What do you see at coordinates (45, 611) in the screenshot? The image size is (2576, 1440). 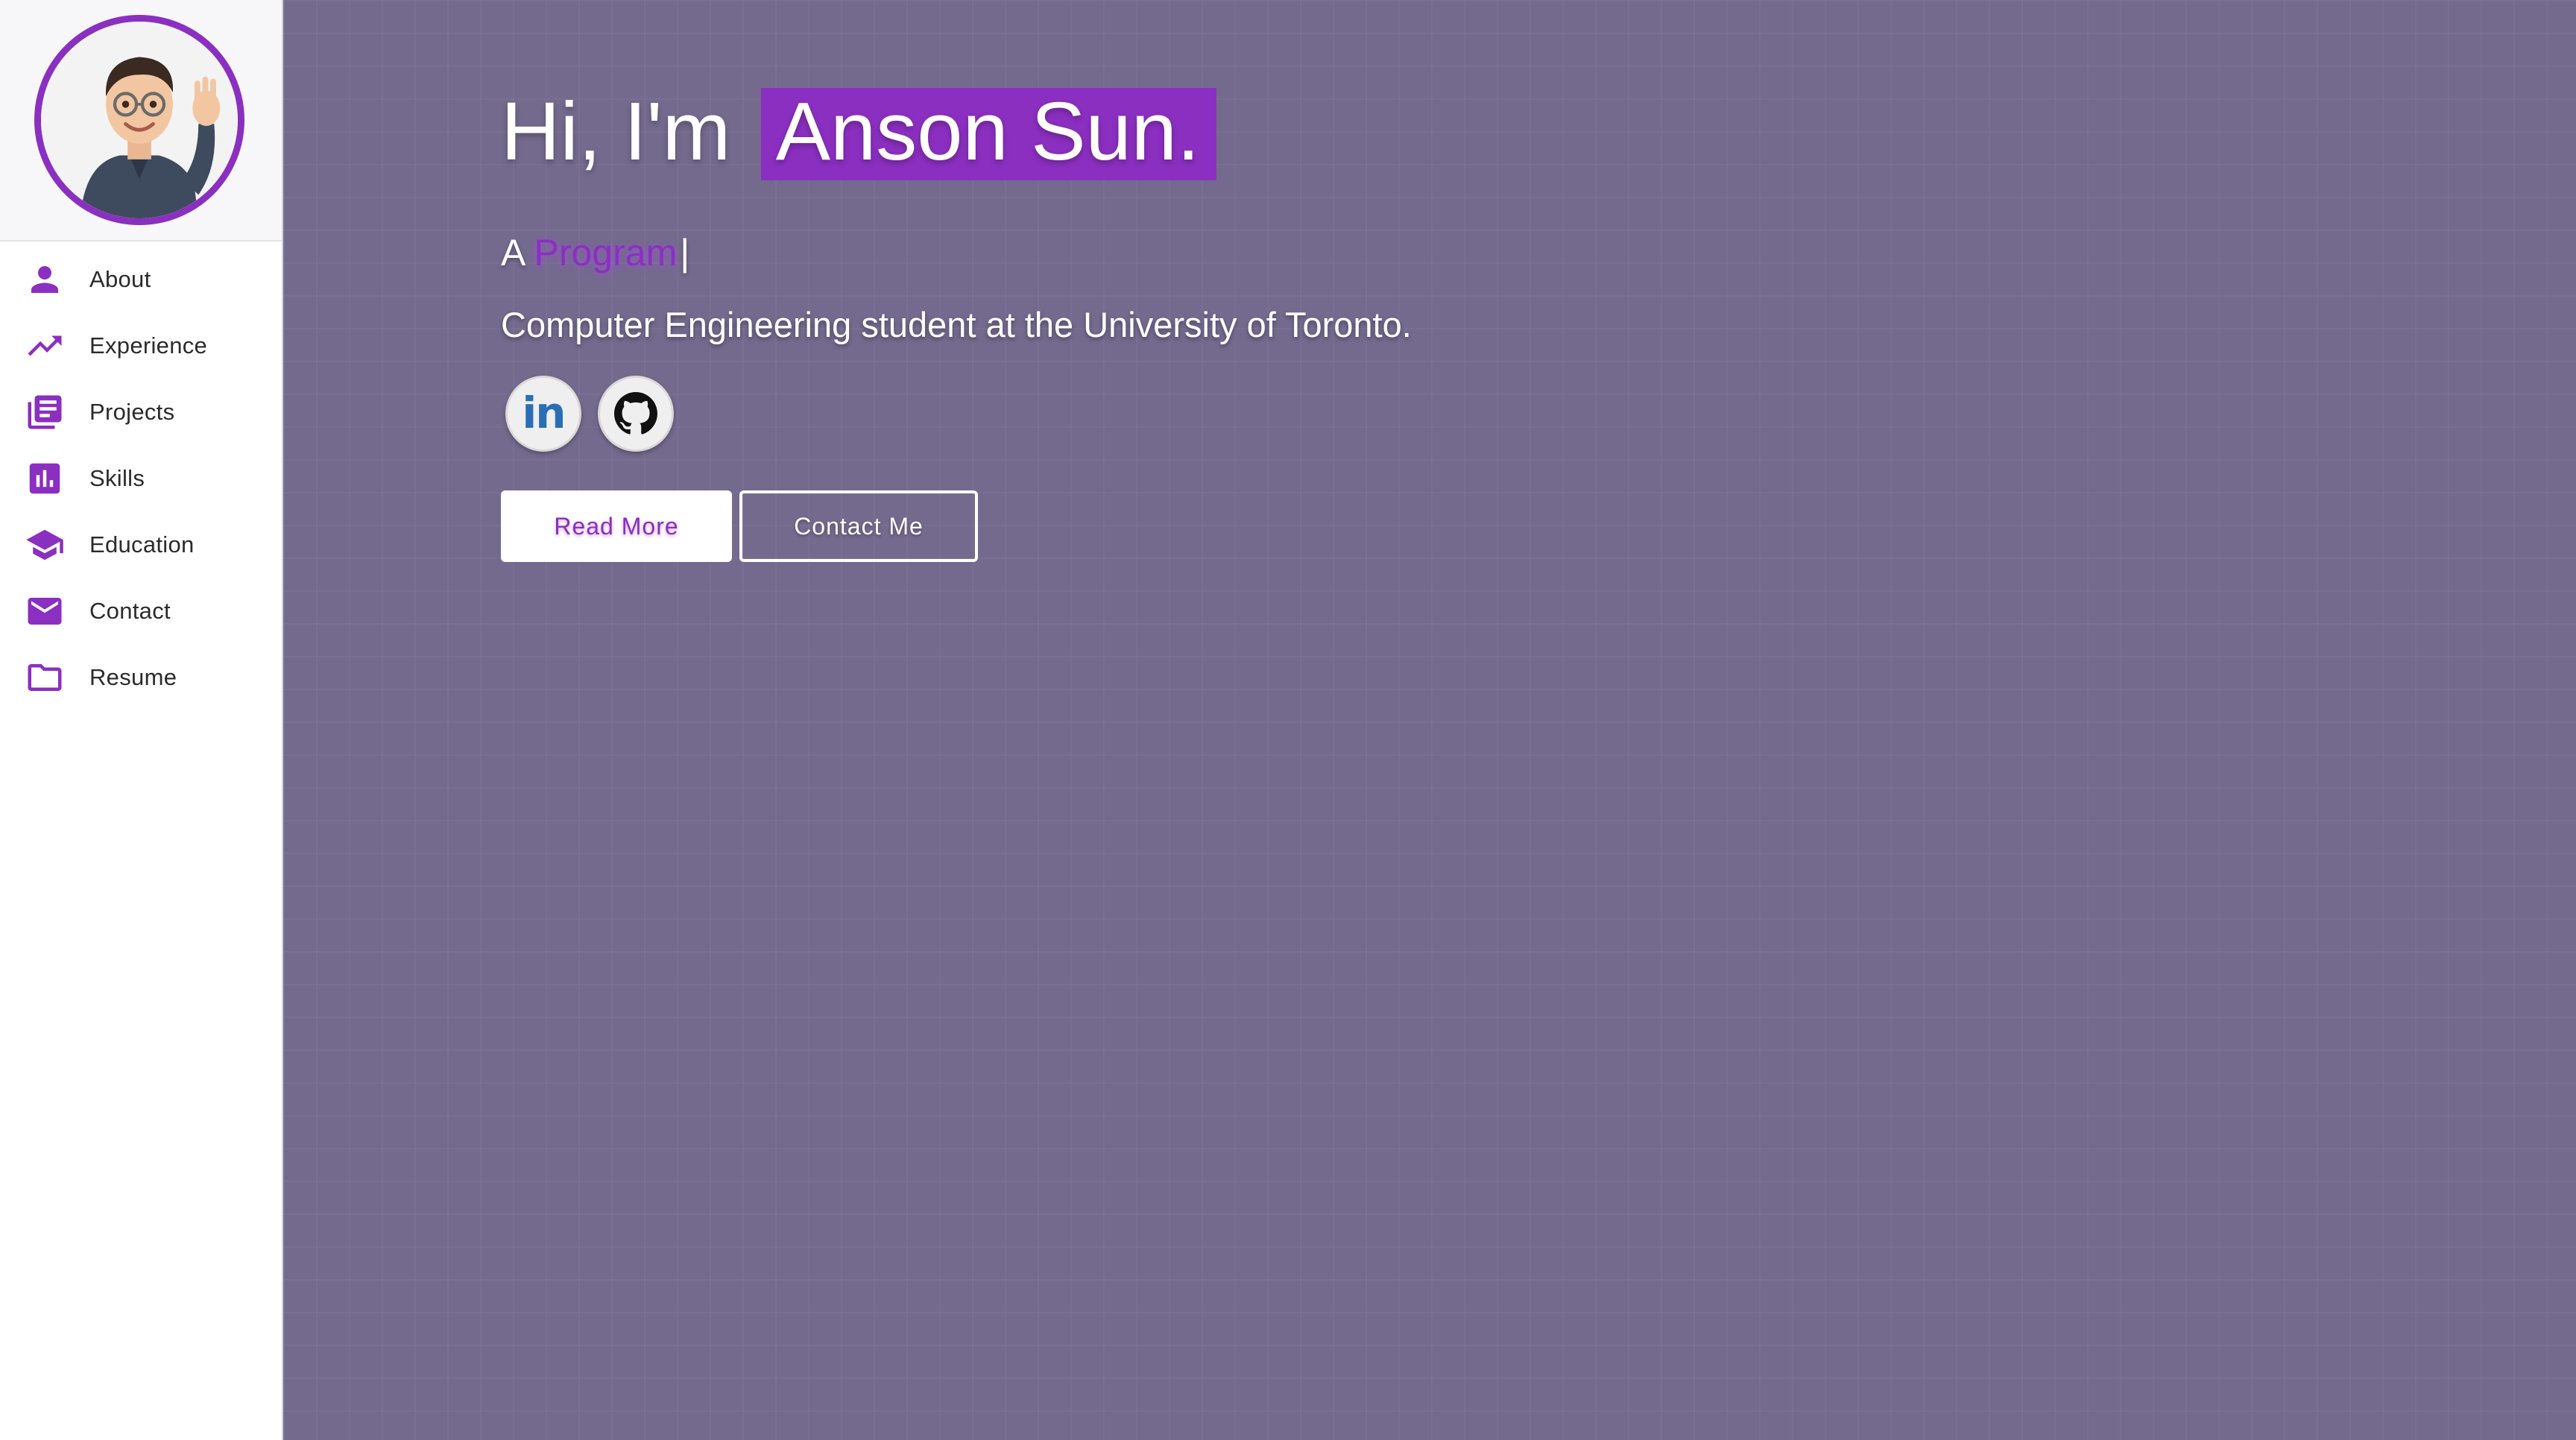 I see `mail-icon` at bounding box center [45, 611].